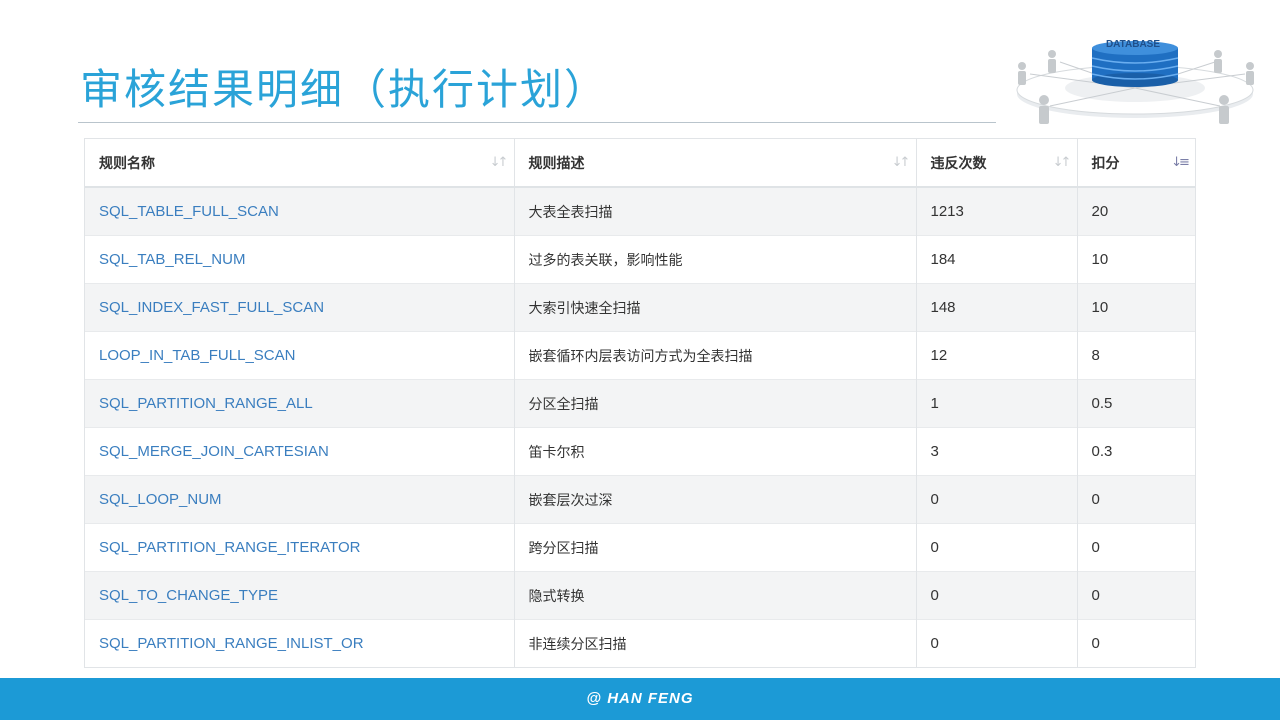 This screenshot has height=720, width=1280. What do you see at coordinates (300, 595) in the screenshot?
I see `rule-name-link: SQL_TO_CHANGE_TYPE` at bounding box center [300, 595].